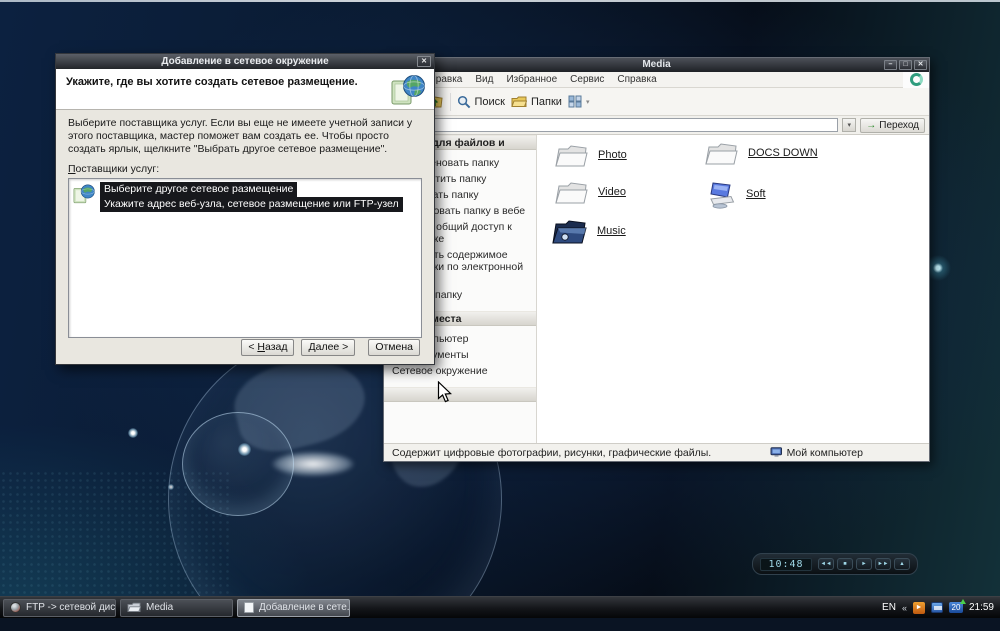 The width and height of the screenshot is (1000, 631). Describe the element at coordinates (589, 192) in the screenshot. I see `file-item-video: Video` at that location.